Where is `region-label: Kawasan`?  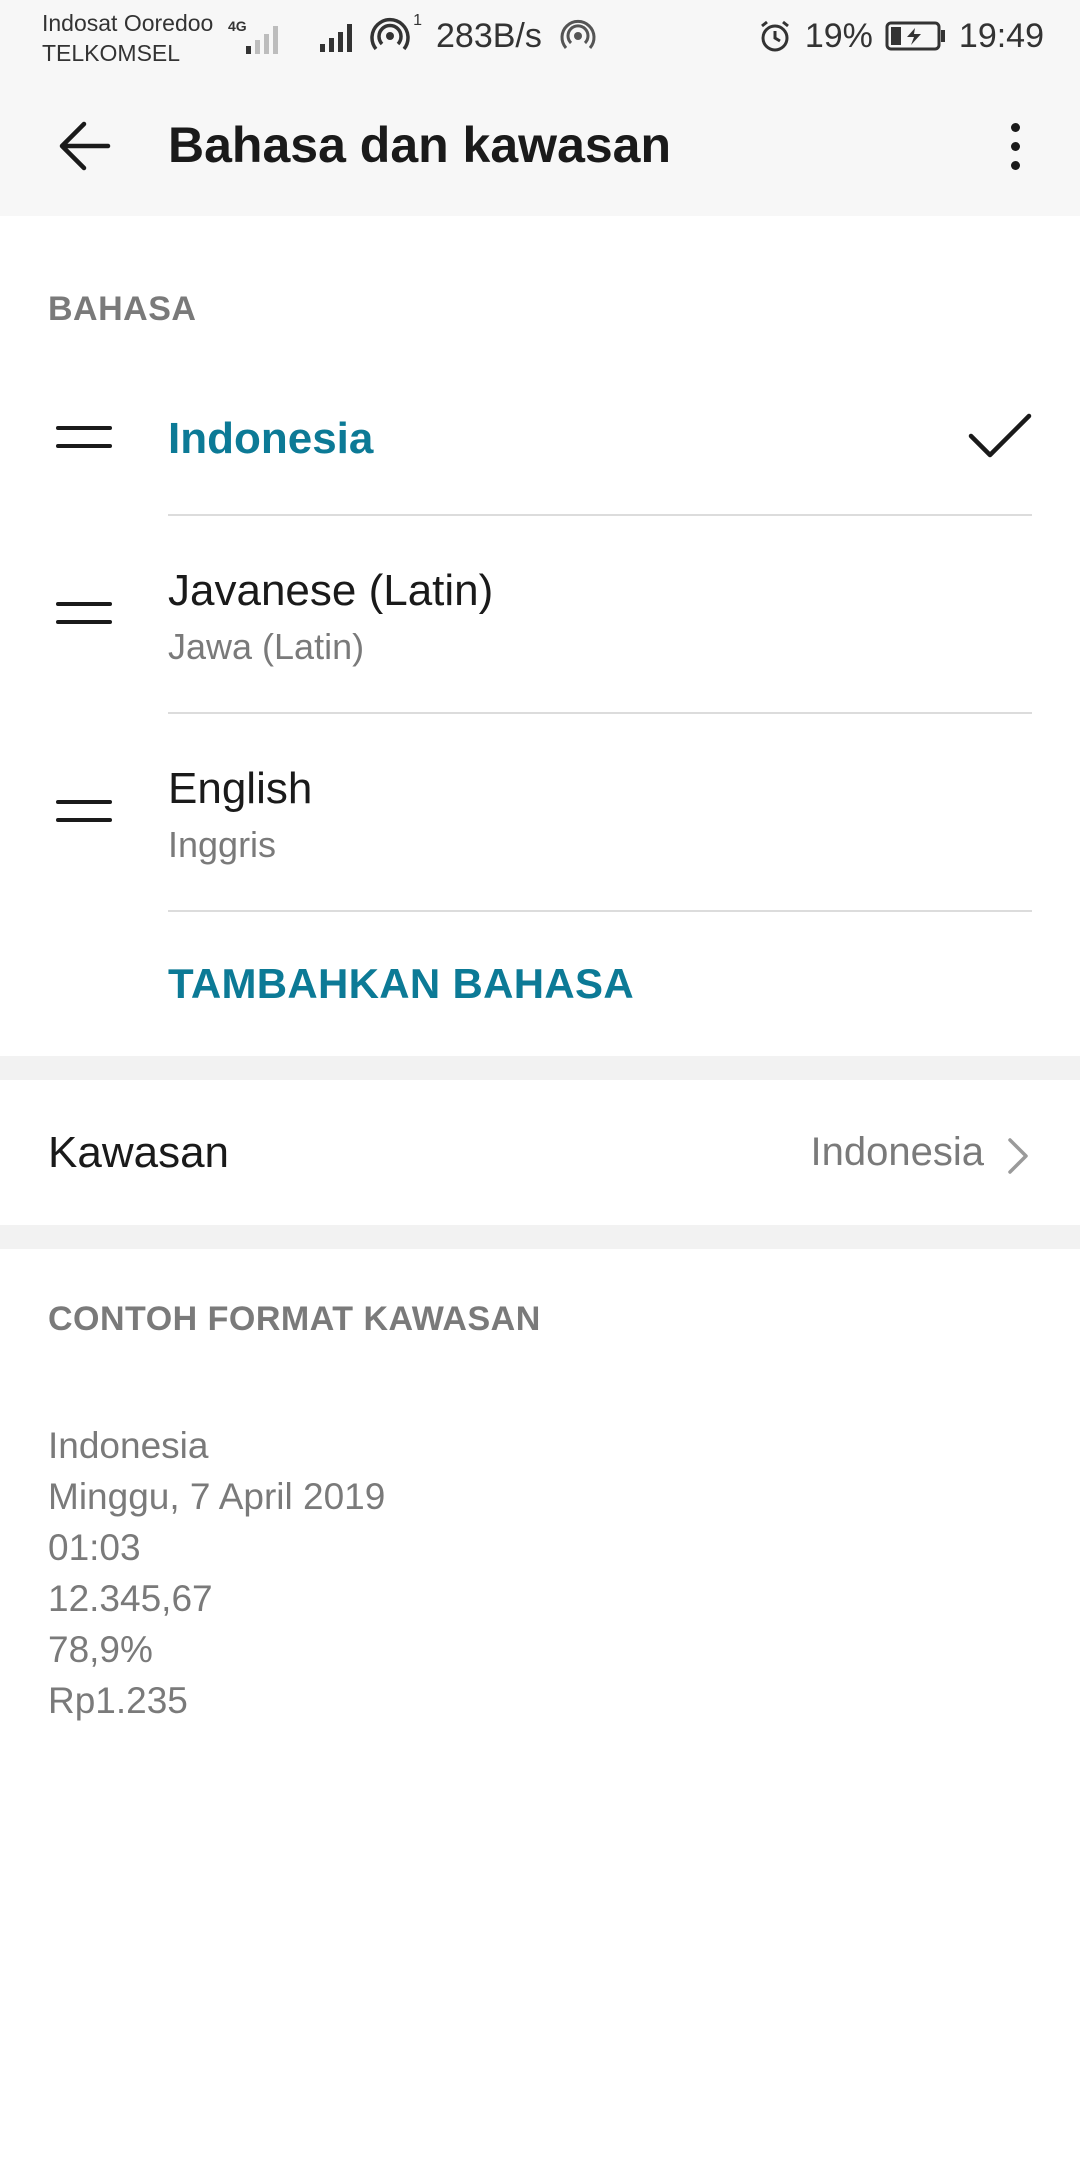
region-label: Kawasan is located at coordinates (139, 1152).